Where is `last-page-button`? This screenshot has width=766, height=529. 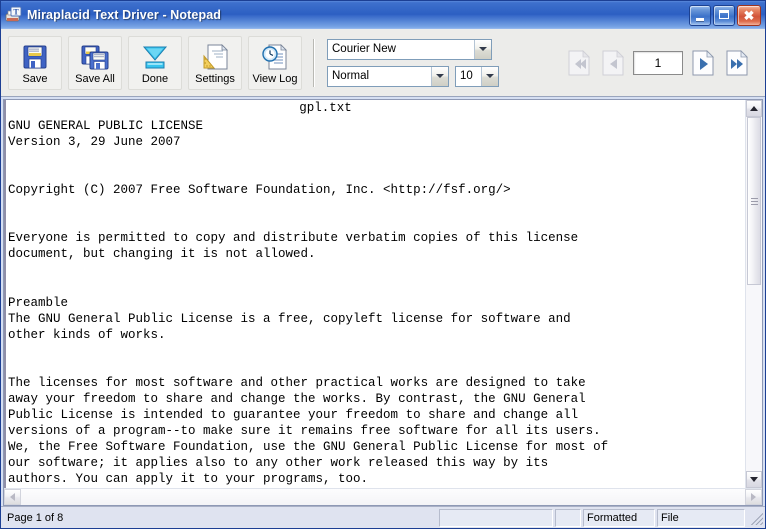
last-page-button is located at coordinates (737, 63).